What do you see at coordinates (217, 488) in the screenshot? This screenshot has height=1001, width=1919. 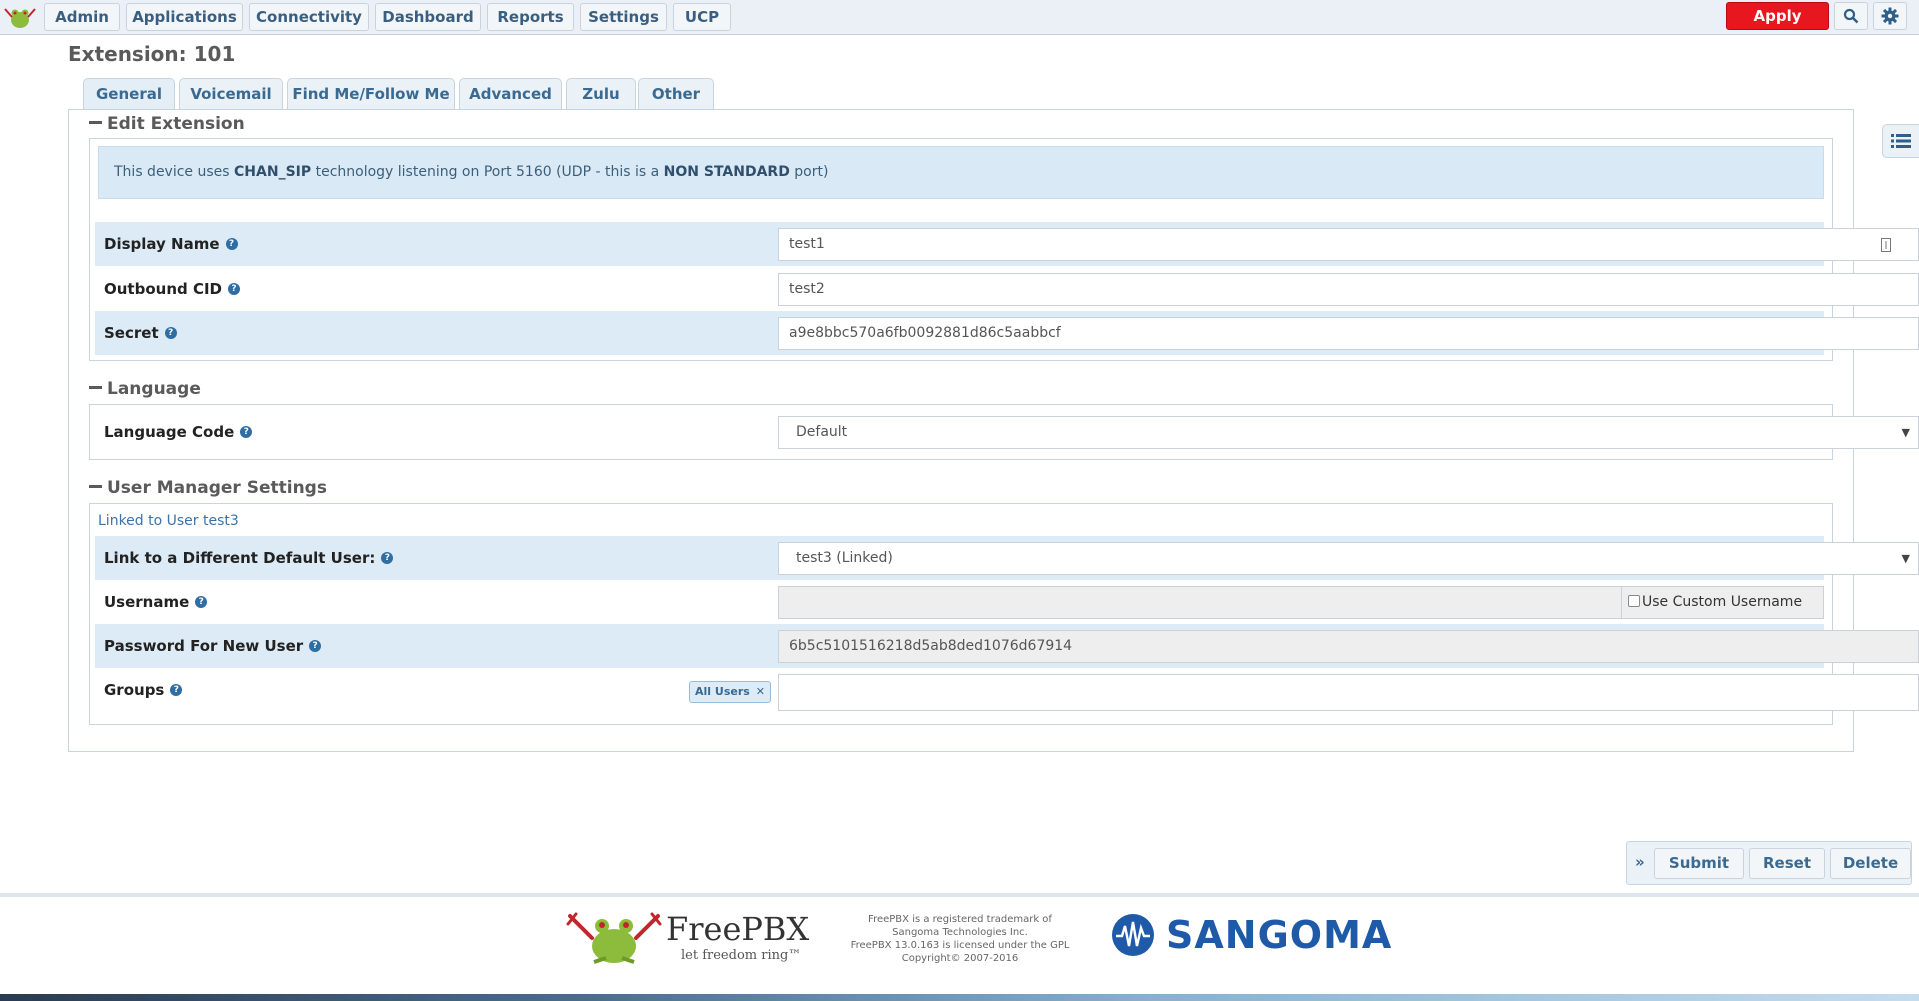 I see `section-title: User Manager Settings` at bounding box center [217, 488].